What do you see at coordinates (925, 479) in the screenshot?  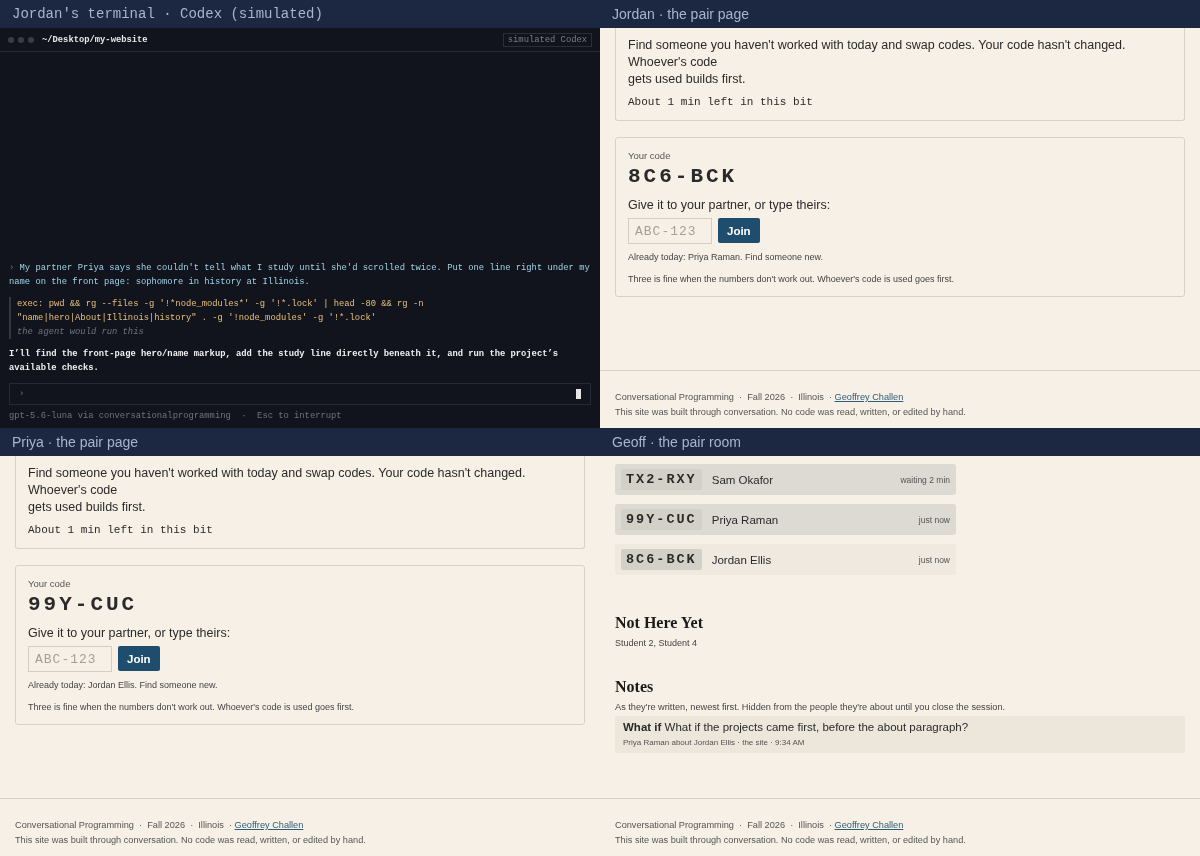 I see `wait-time: waiting 2 min` at bounding box center [925, 479].